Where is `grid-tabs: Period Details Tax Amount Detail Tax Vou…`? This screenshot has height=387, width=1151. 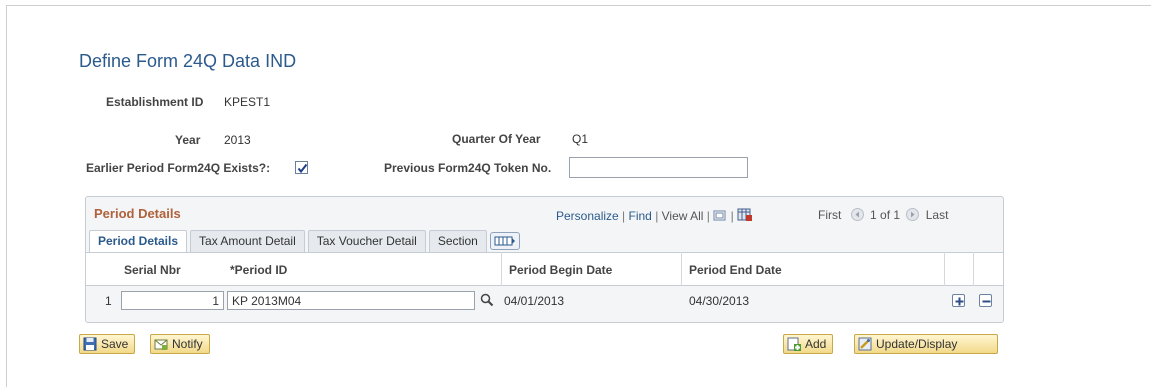
grid-tabs: Period Details Tax Amount Detail Tax Vou… is located at coordinates (304, 241).